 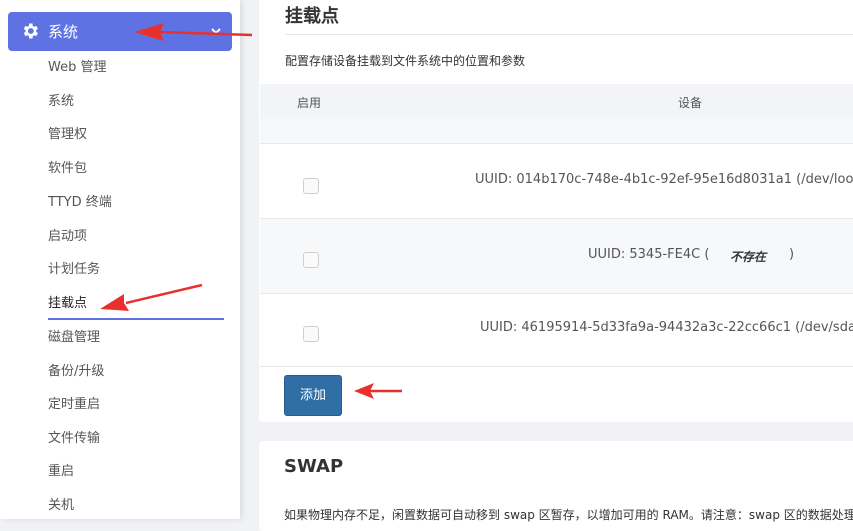 What do you see at coordinates (67, 169) in the screenshot?
I see `sidebar-item-software: 软件包` at bounding box center [67, 169].